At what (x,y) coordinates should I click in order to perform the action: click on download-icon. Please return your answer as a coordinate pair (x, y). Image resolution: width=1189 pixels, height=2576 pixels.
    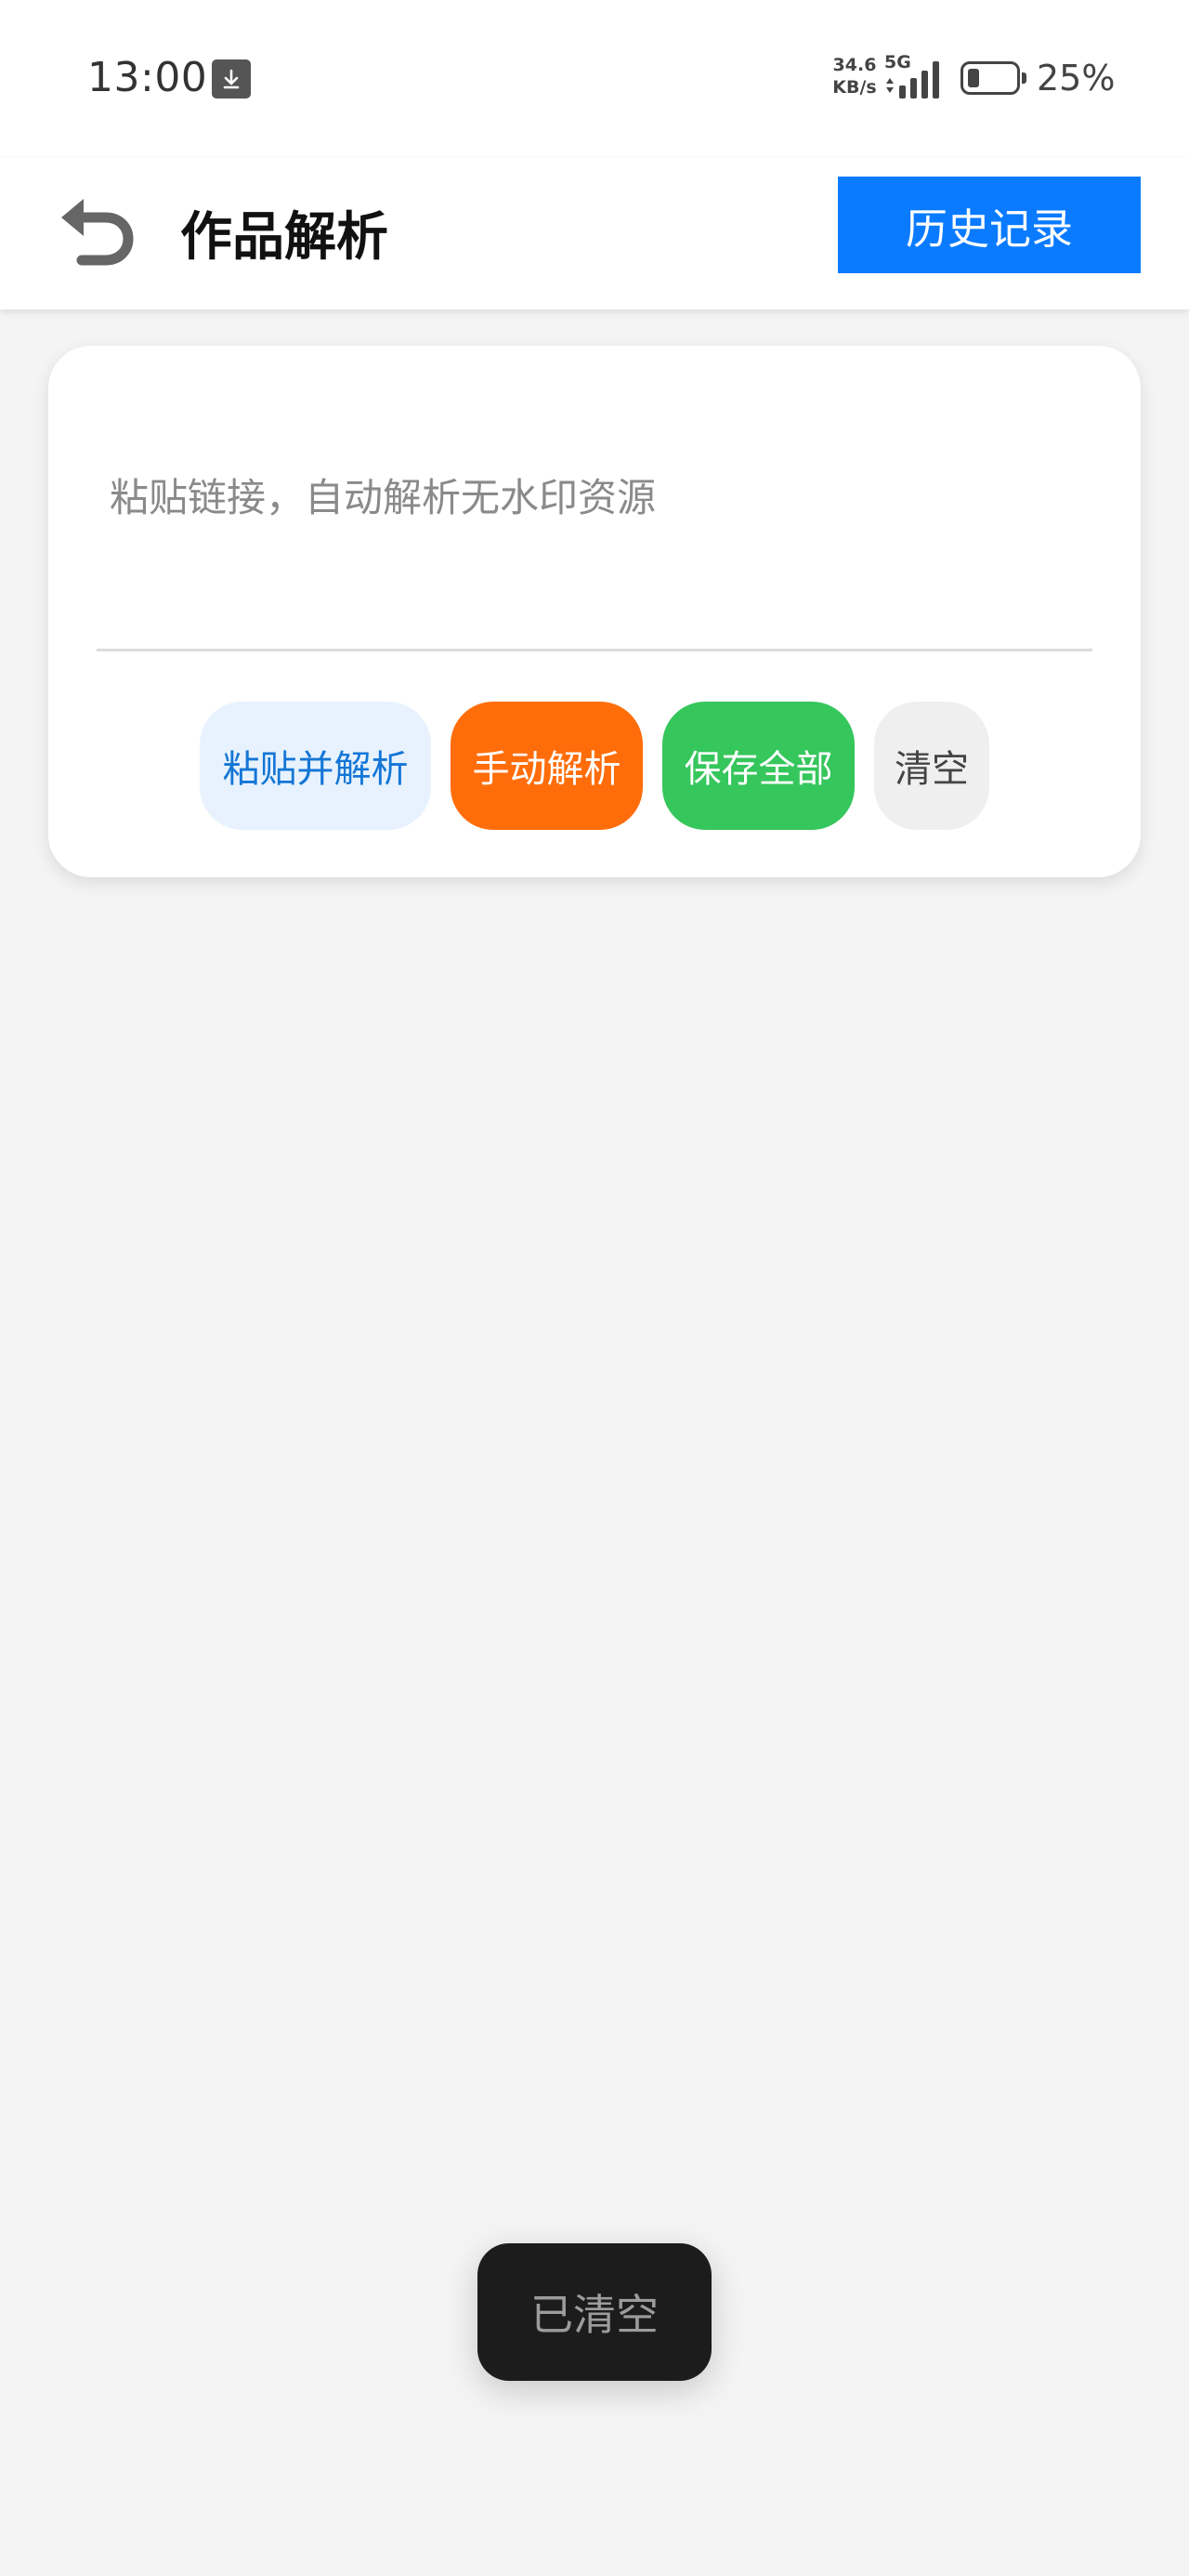
    Looking at the image, I should click on (232, 79).